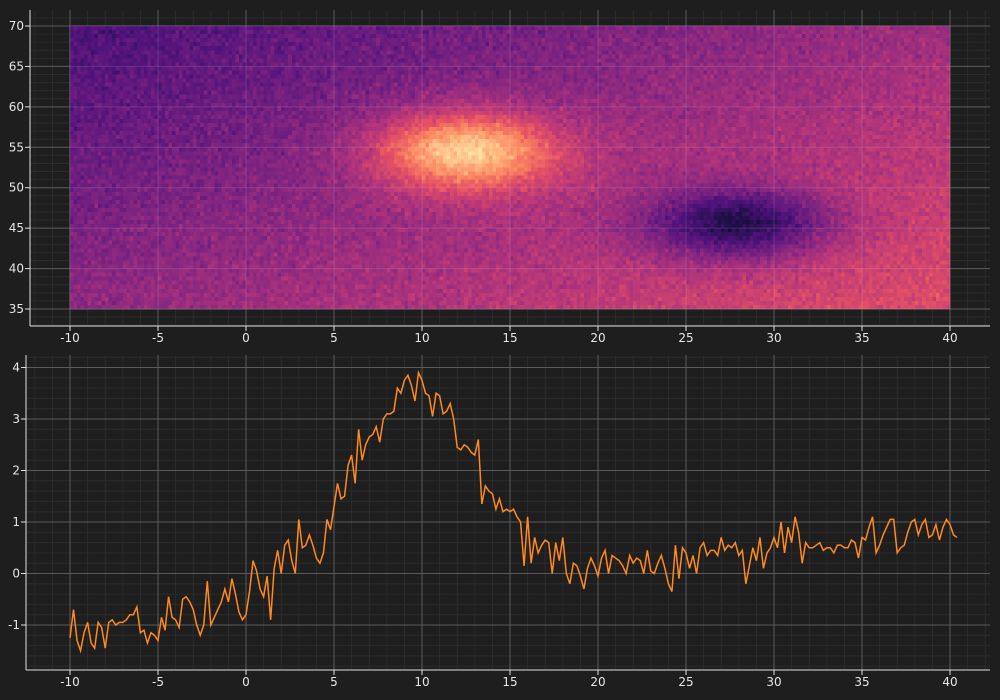  I want to click on y-tick-label: 45, so click(16, 228).